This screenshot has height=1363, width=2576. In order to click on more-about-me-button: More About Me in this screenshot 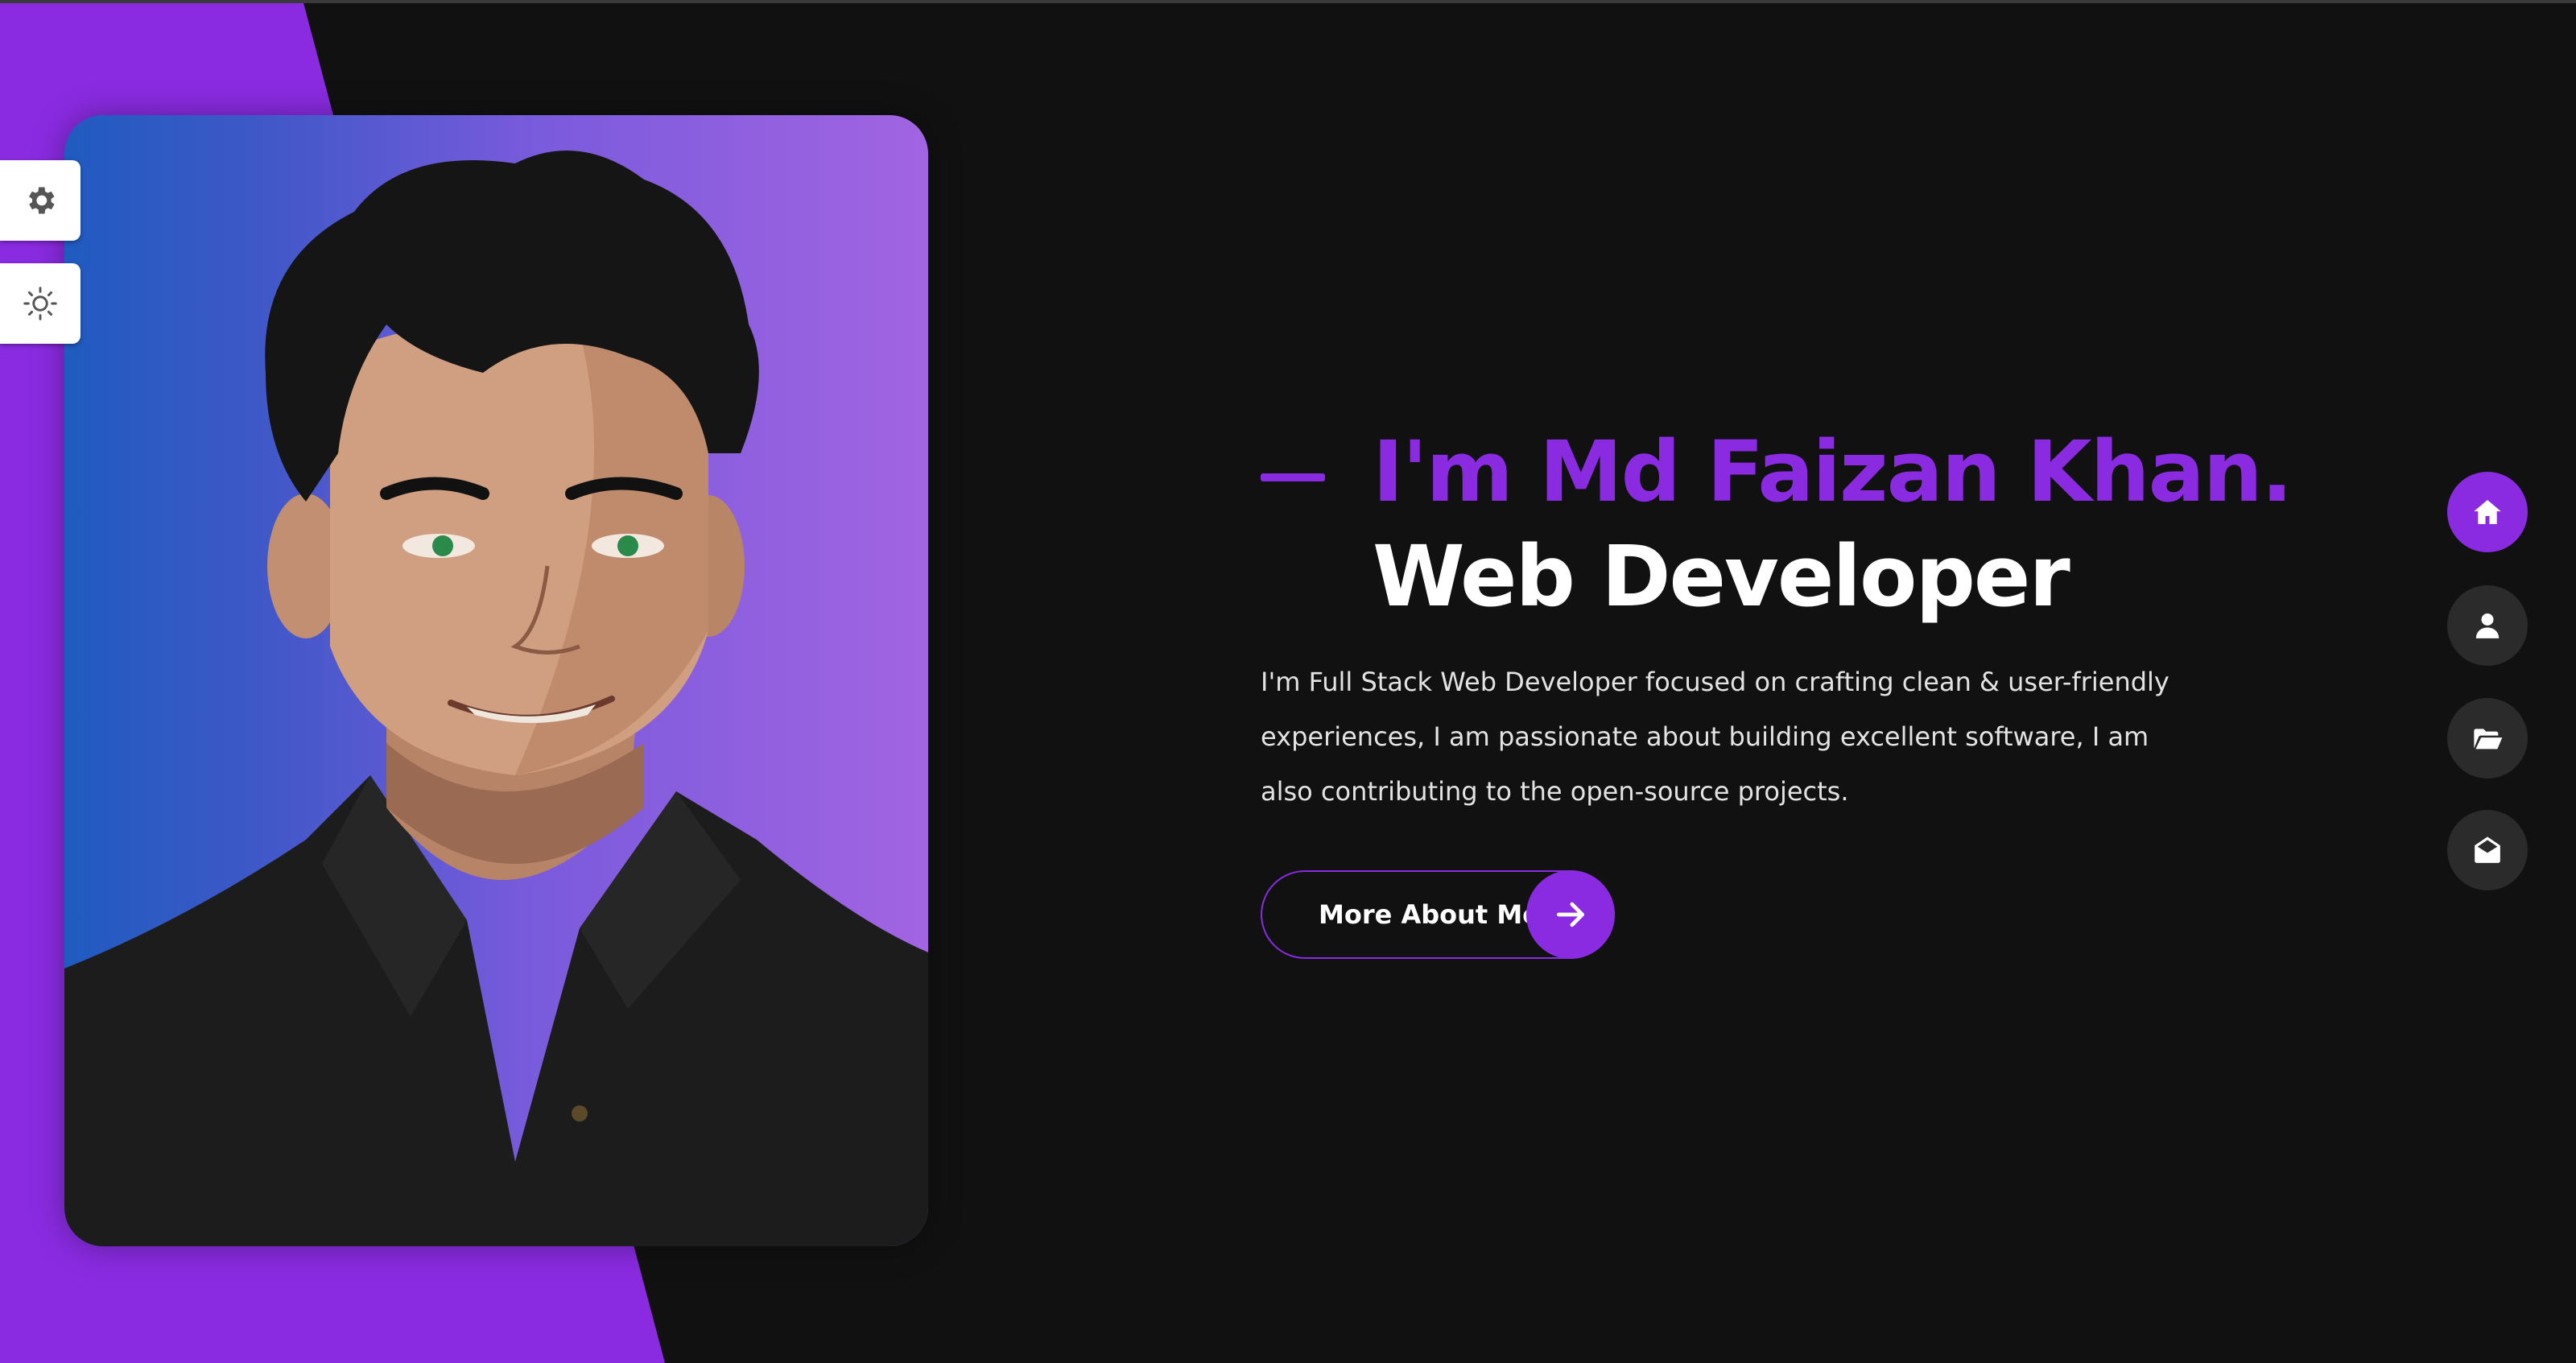, I will do `click(1438, 914)`.